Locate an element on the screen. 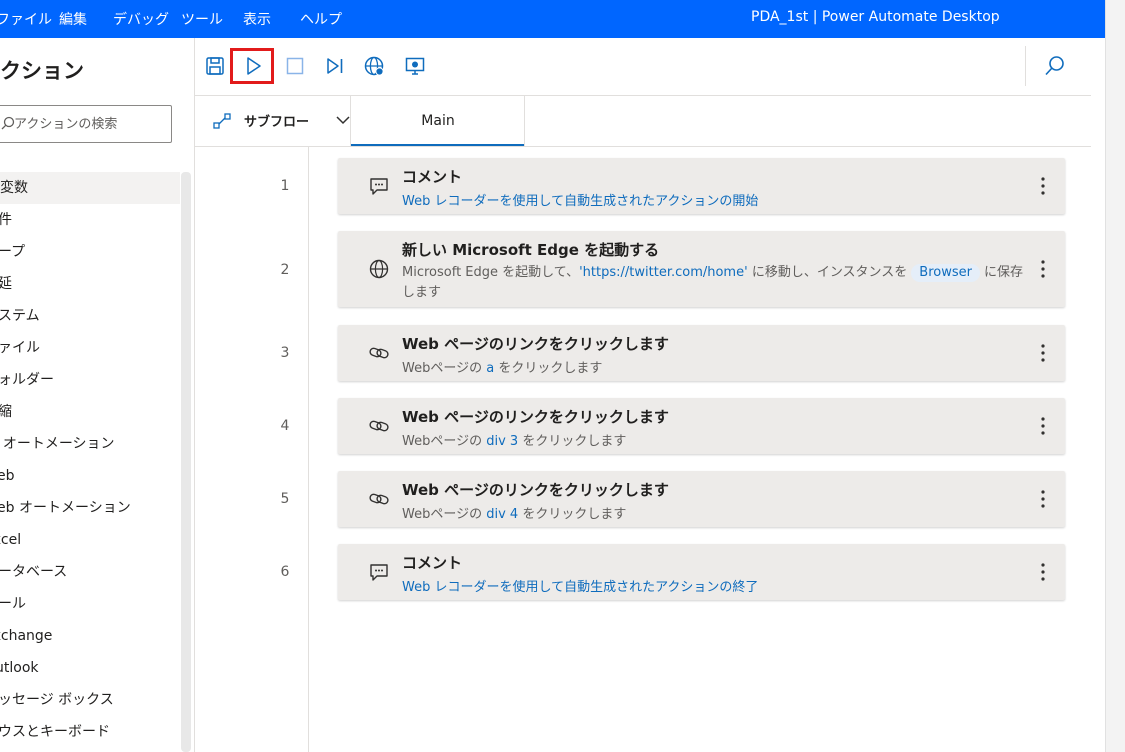 The height and width of the screenshot is (752, 1125). tab-main: Main is located at coordinates (438, 121).